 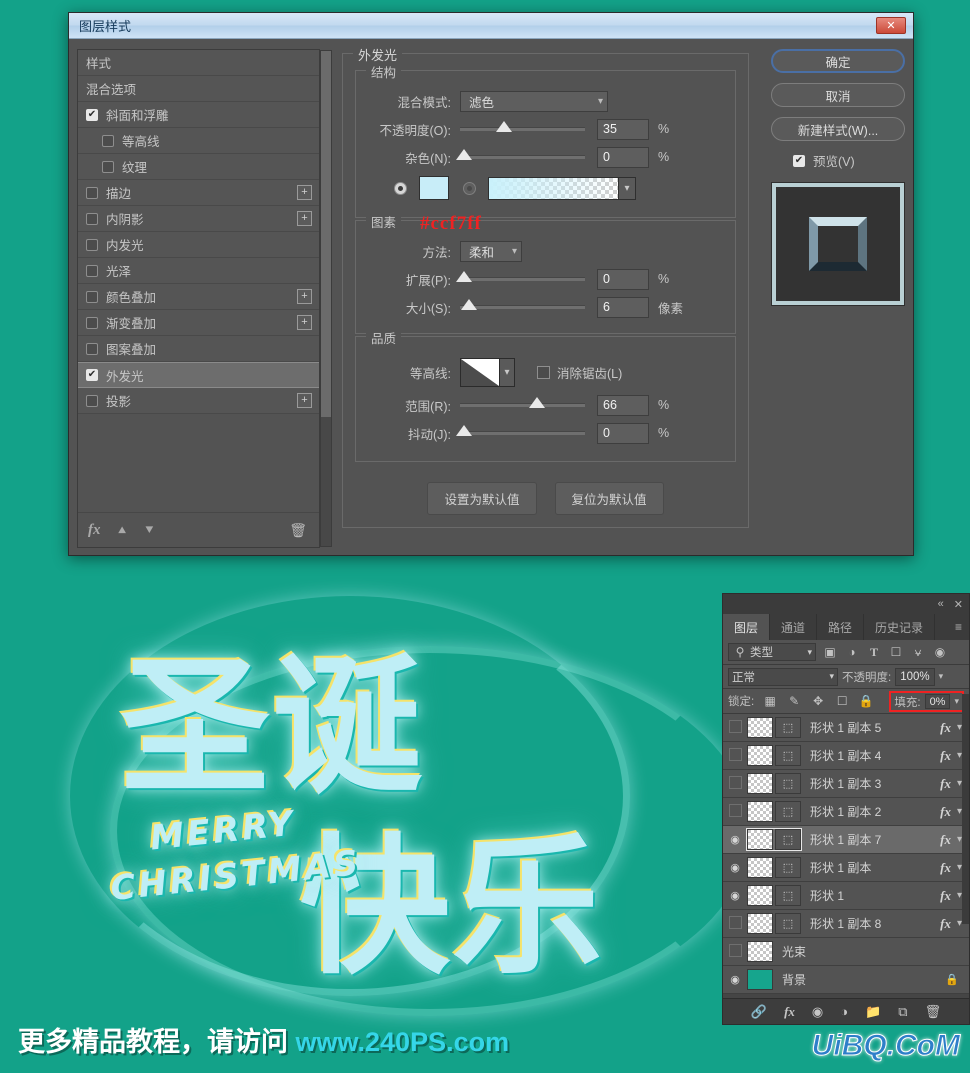 What do you see at coordinates (875, 755) in the screenshot?
I see `layer-name: 形状 1 副本 4` at bounding box center [875, 755].